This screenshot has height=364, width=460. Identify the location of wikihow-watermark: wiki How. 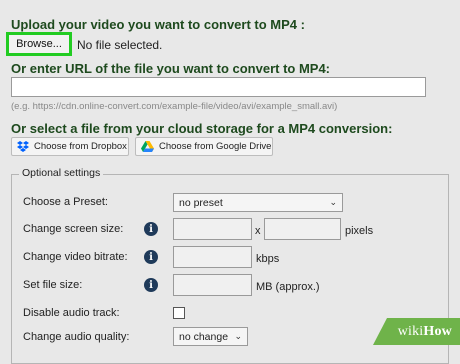
(416, 331).